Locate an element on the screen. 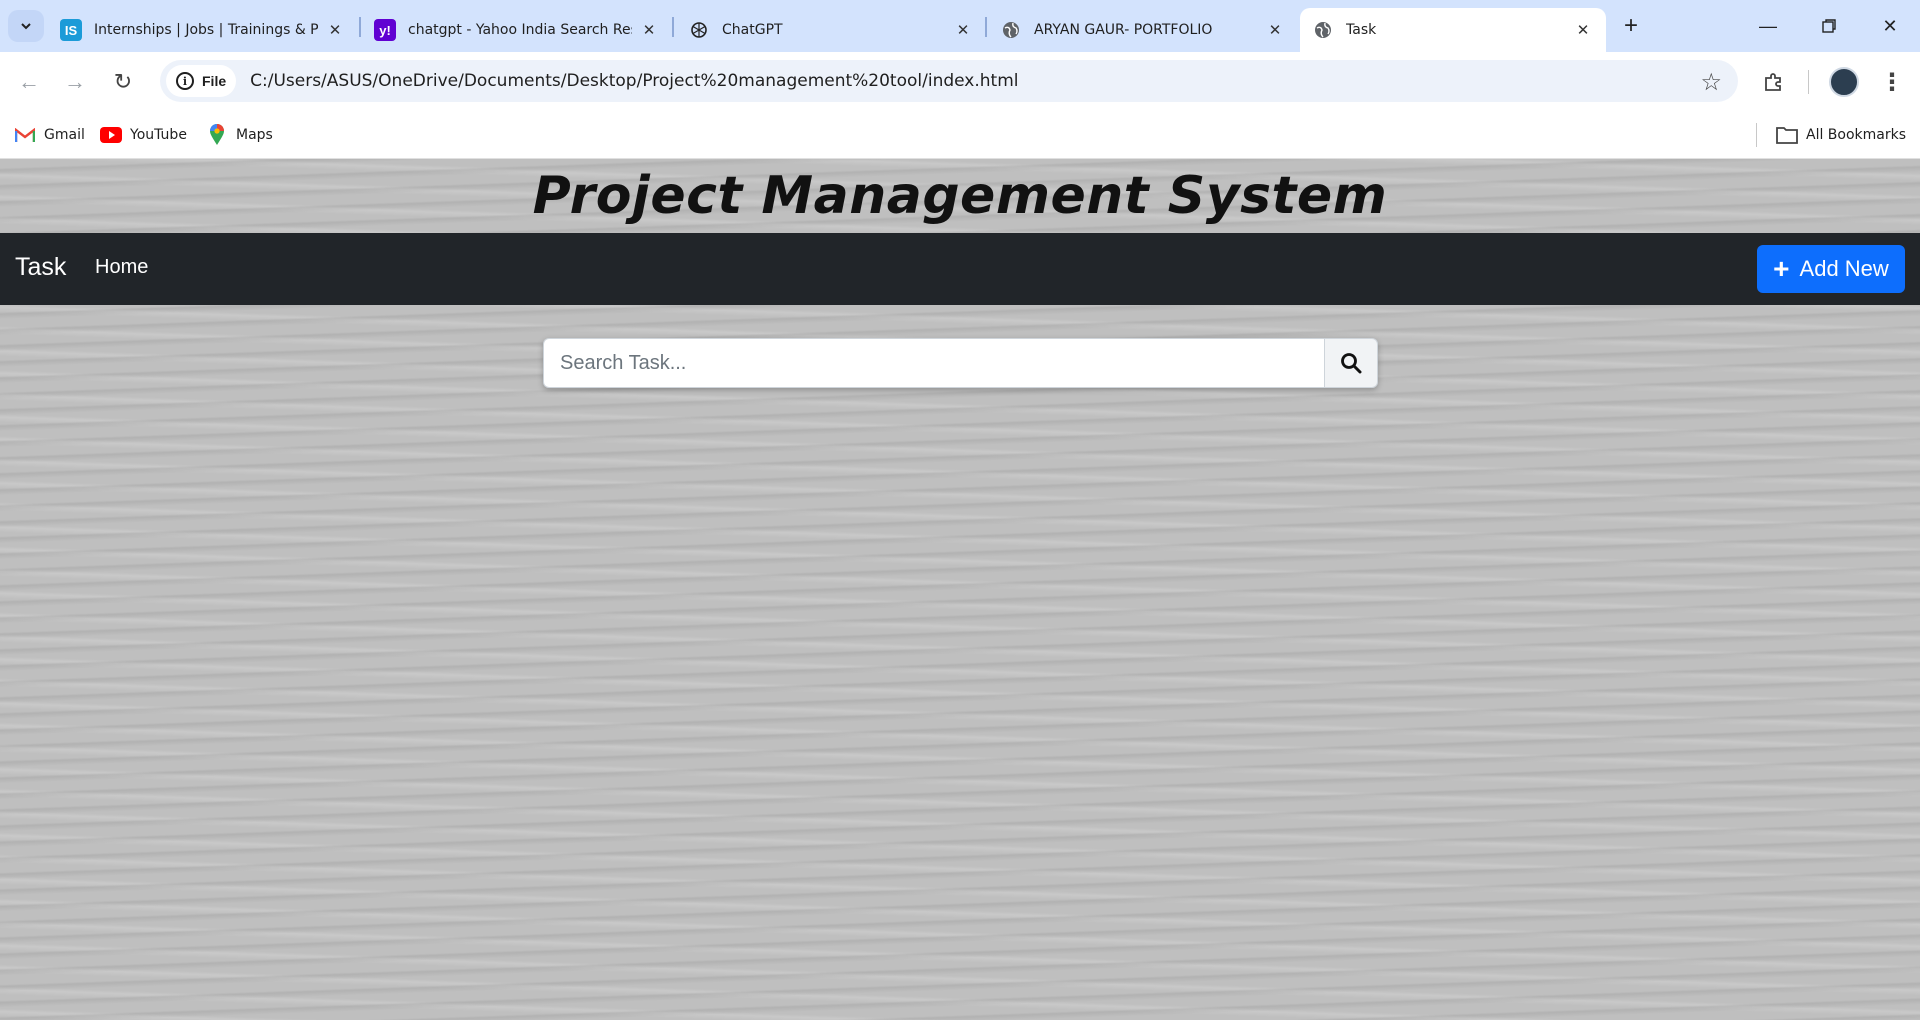 The image size is (1920, 1020). chevron-down-icon is located at coordinates (26, 26).